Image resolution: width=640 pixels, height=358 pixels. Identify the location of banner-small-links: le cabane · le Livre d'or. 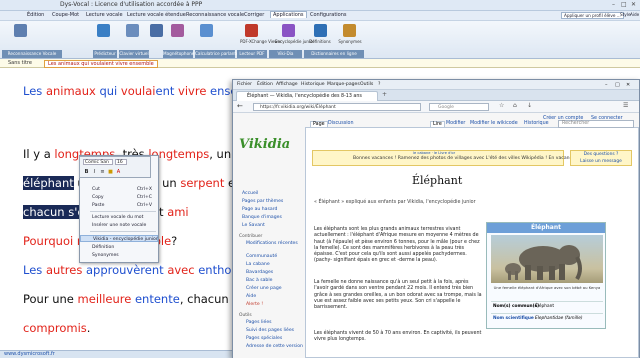
(434, 153).